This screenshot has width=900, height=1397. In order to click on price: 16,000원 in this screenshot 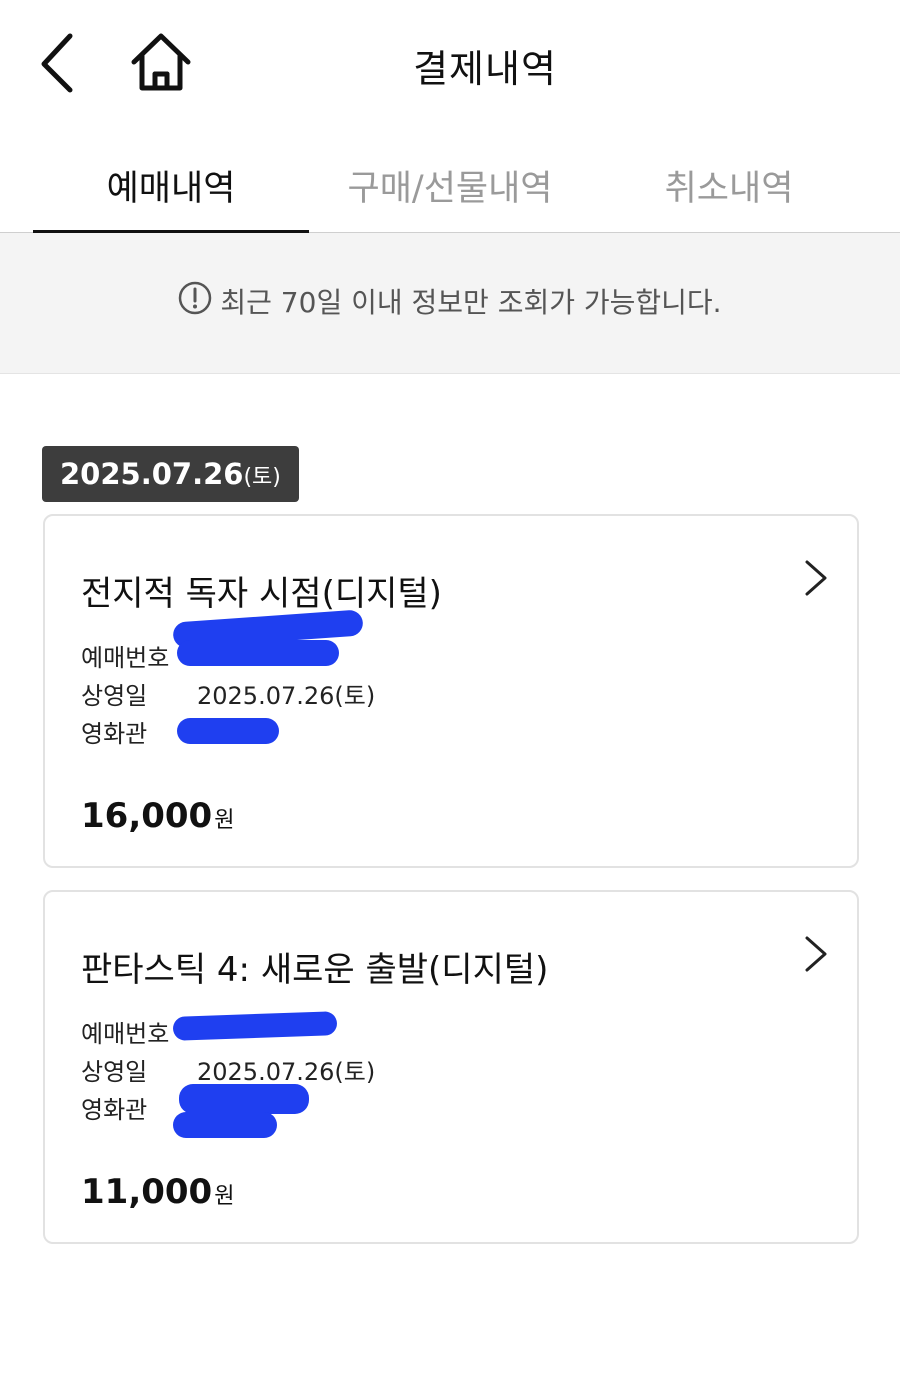, I will do `click(157, 816)`.